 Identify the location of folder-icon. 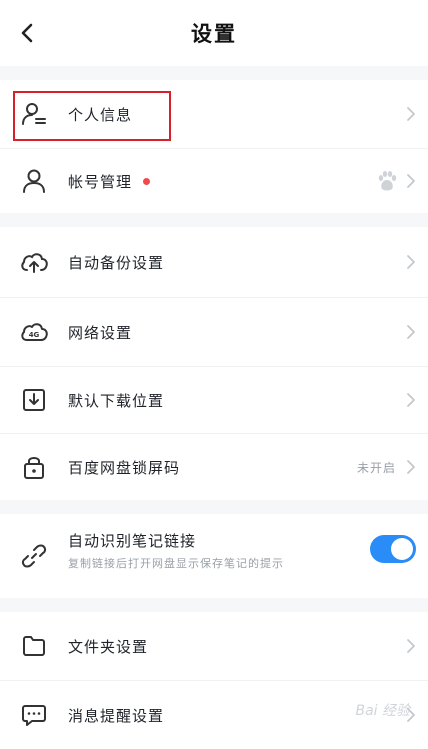
(34, 646).